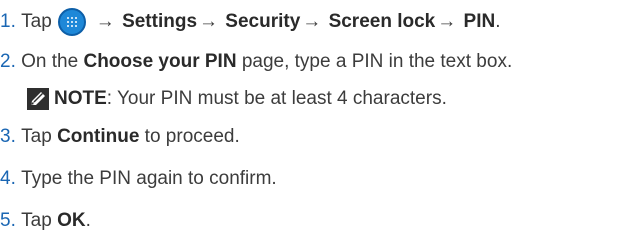 This screenshot has height=241, width=623. What do you see at coordinates (8, 178) in the screenshot?
I see `step-number: 4.` at bounding box center [8, 178].